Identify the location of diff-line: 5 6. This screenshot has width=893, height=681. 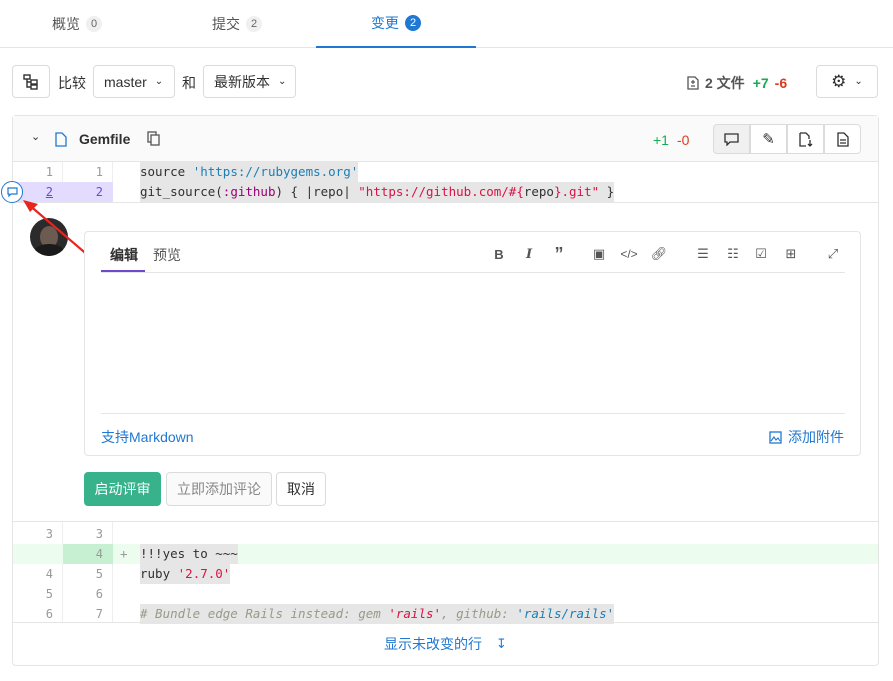
(445, 594).